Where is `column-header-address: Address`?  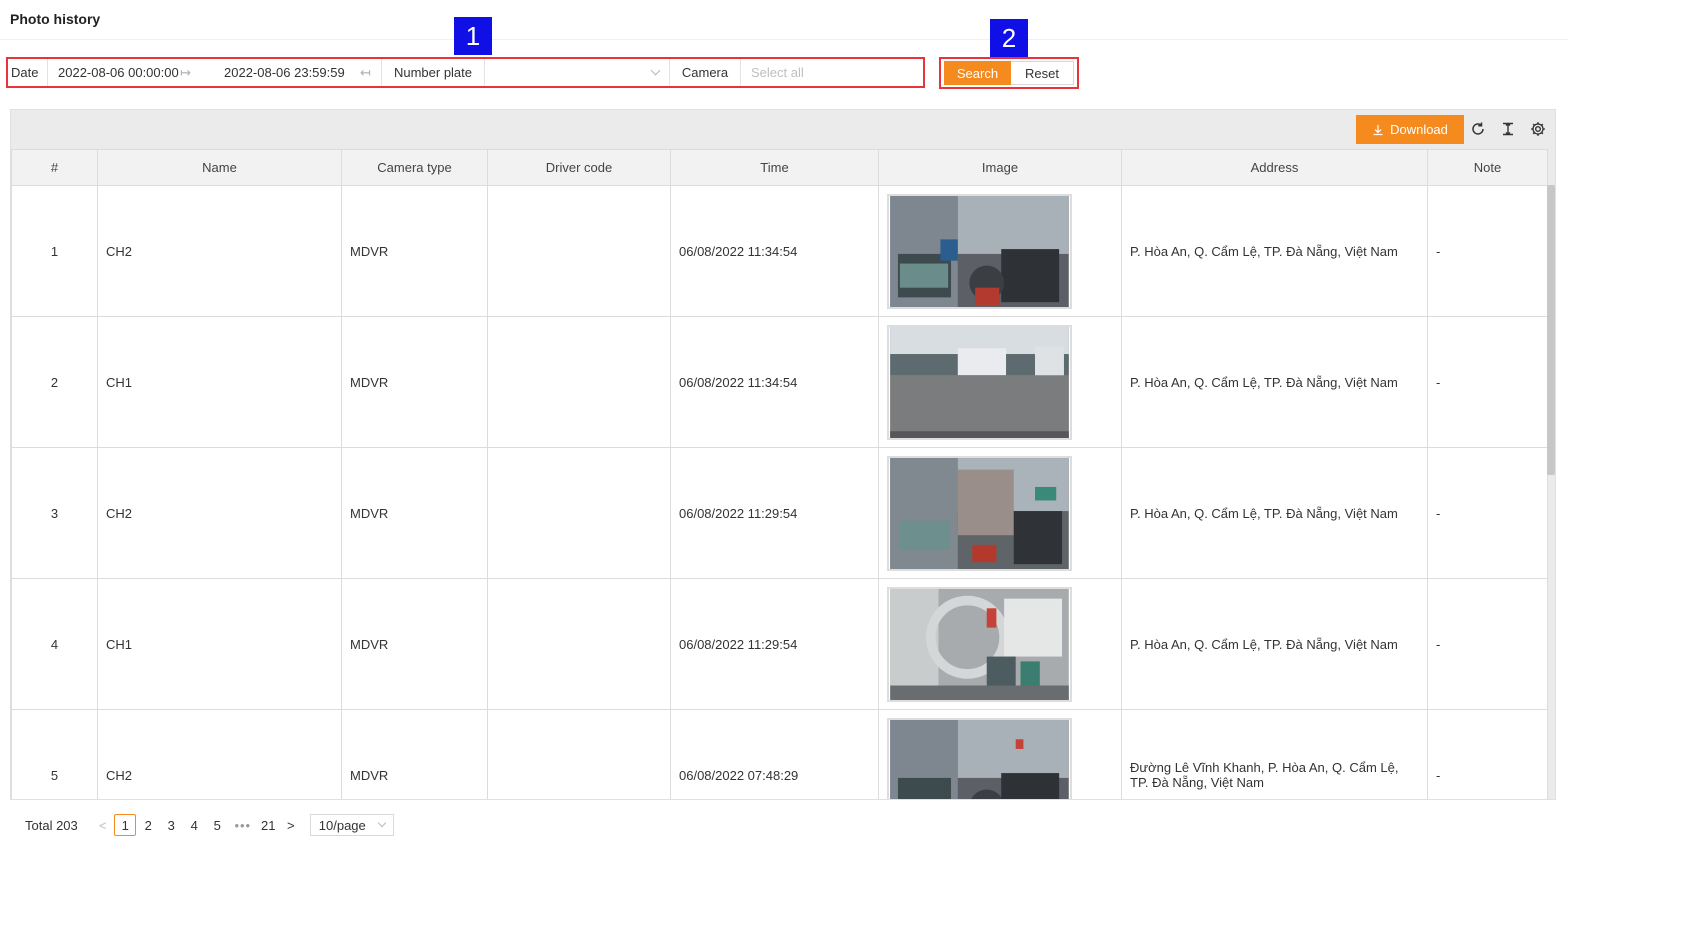 column-header-address: Address is located at coordinates (1274, 167).